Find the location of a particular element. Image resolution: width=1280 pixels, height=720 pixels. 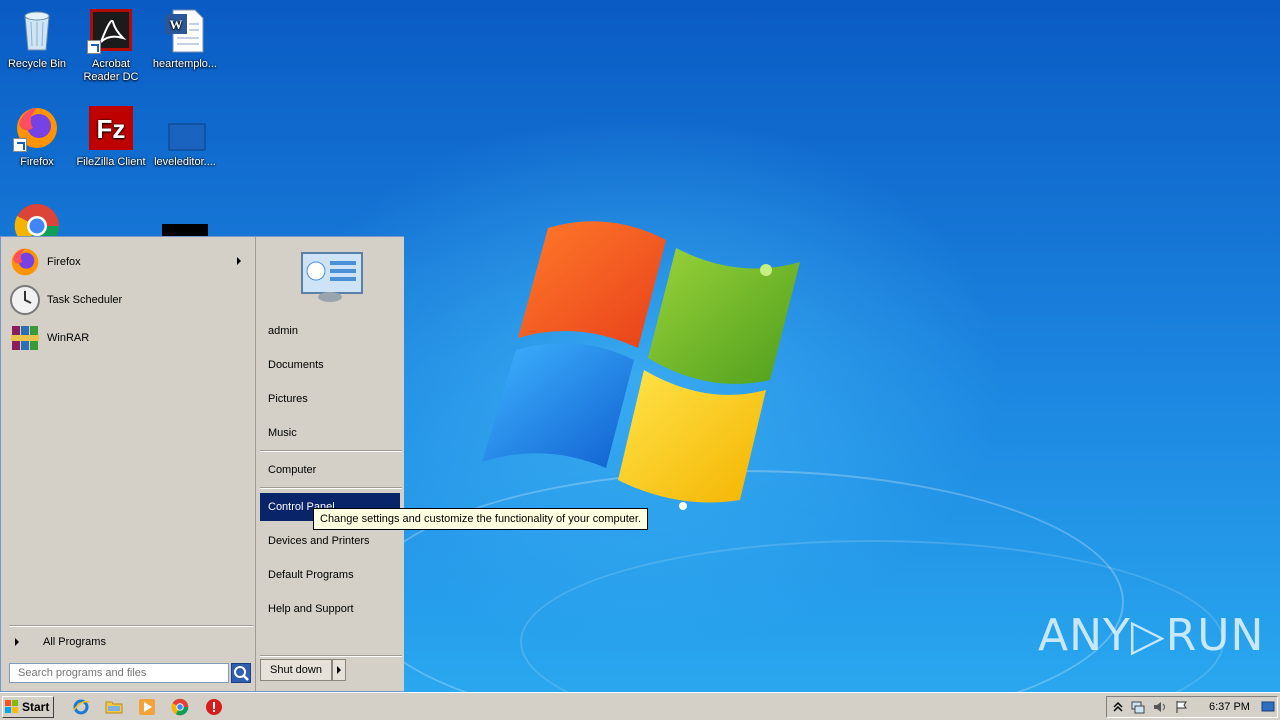

show-desktop-icon is located at coordinates (1268, 707).